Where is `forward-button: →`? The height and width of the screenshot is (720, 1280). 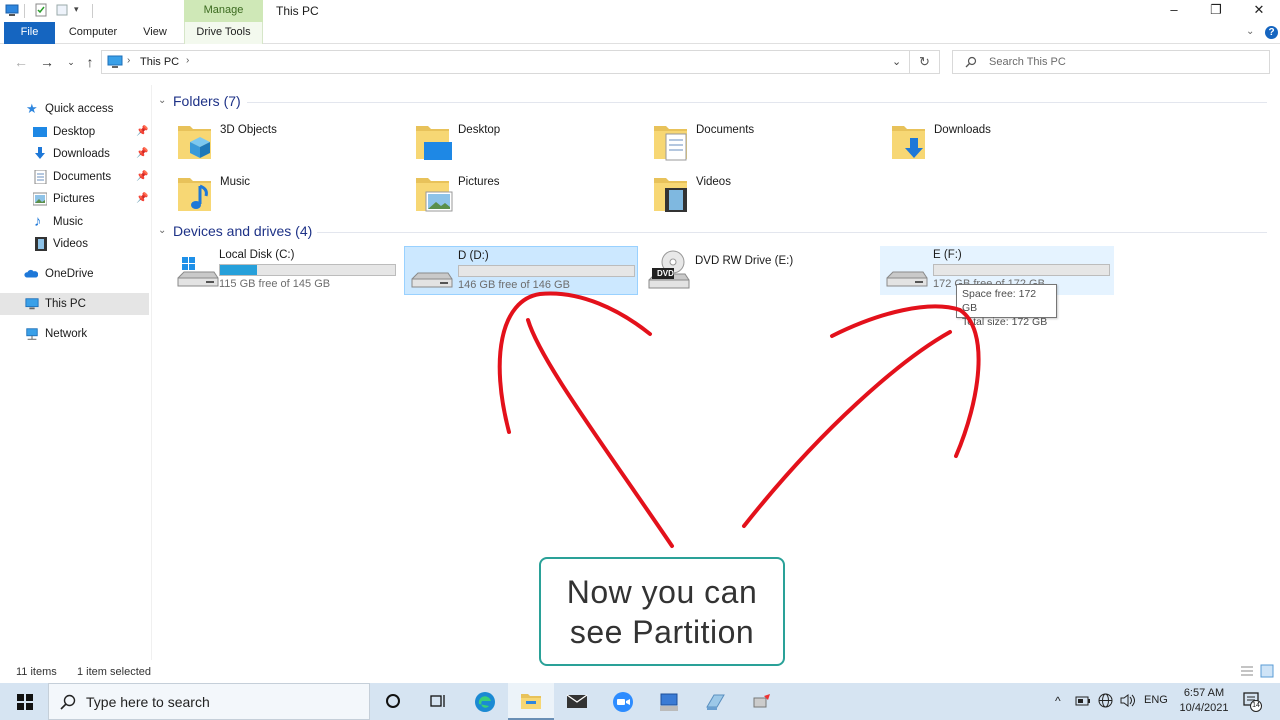 forward-button: → is located at coordinates (47, 62).